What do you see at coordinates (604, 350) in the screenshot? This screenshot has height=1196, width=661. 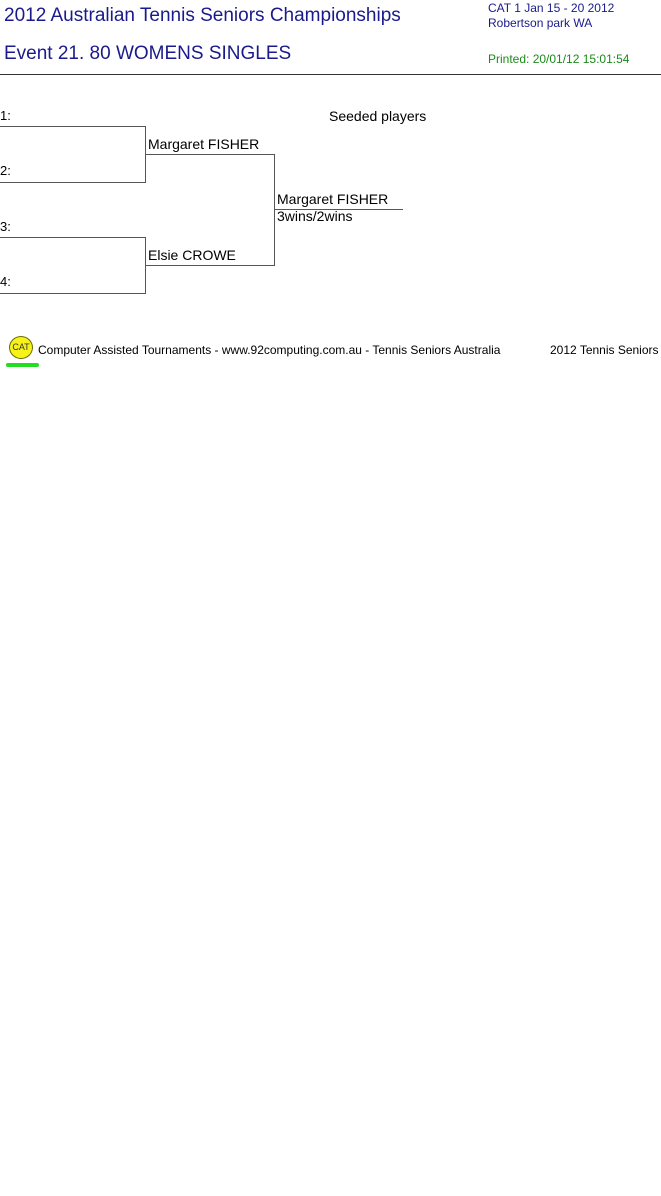 I see `footer-tournament: 2012 Tennis Seniors` at bounding box center [604, 350].